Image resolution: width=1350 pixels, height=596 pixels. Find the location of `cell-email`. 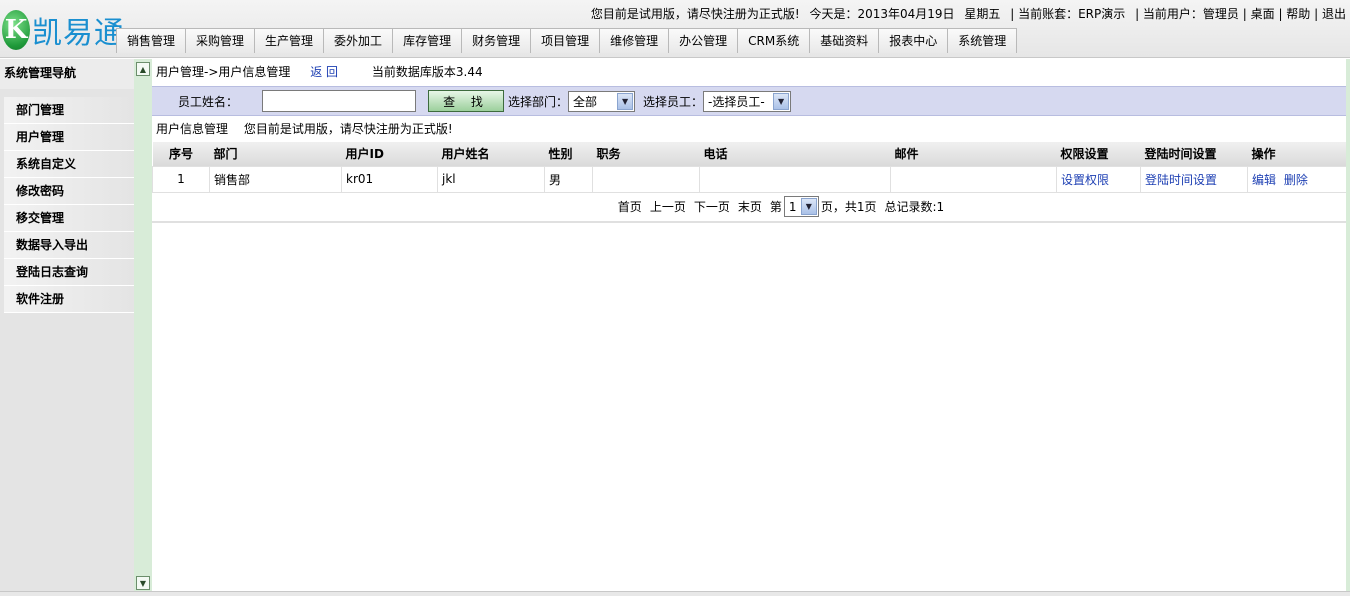

cell-email is located at coordinates (973, 179).